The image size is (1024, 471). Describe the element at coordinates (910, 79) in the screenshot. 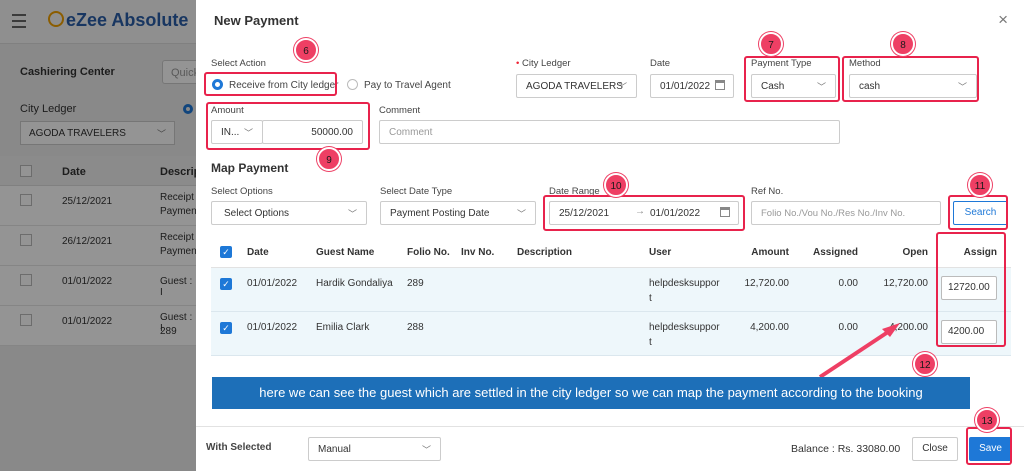

I see `highlight-method` at that location.